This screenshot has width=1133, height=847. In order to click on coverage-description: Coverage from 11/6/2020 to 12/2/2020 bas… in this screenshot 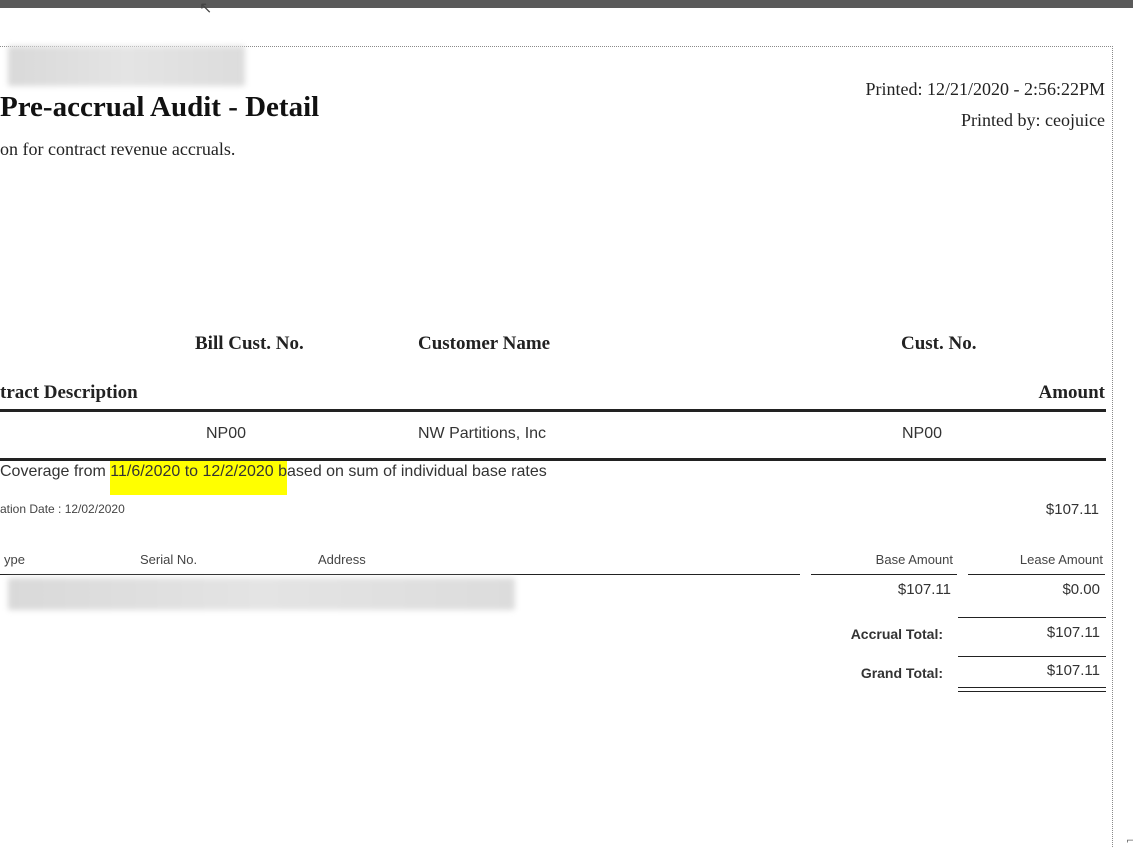, I will do `click(273, 478)`.